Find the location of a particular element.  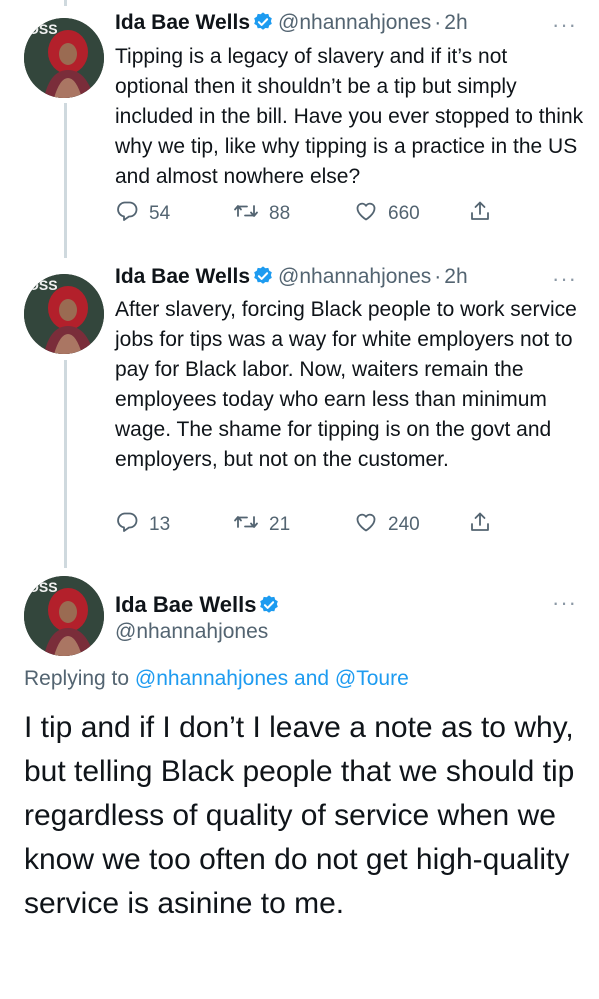

main-tweet-header: Ida Bae Wells is located at coordinates (199, 607).